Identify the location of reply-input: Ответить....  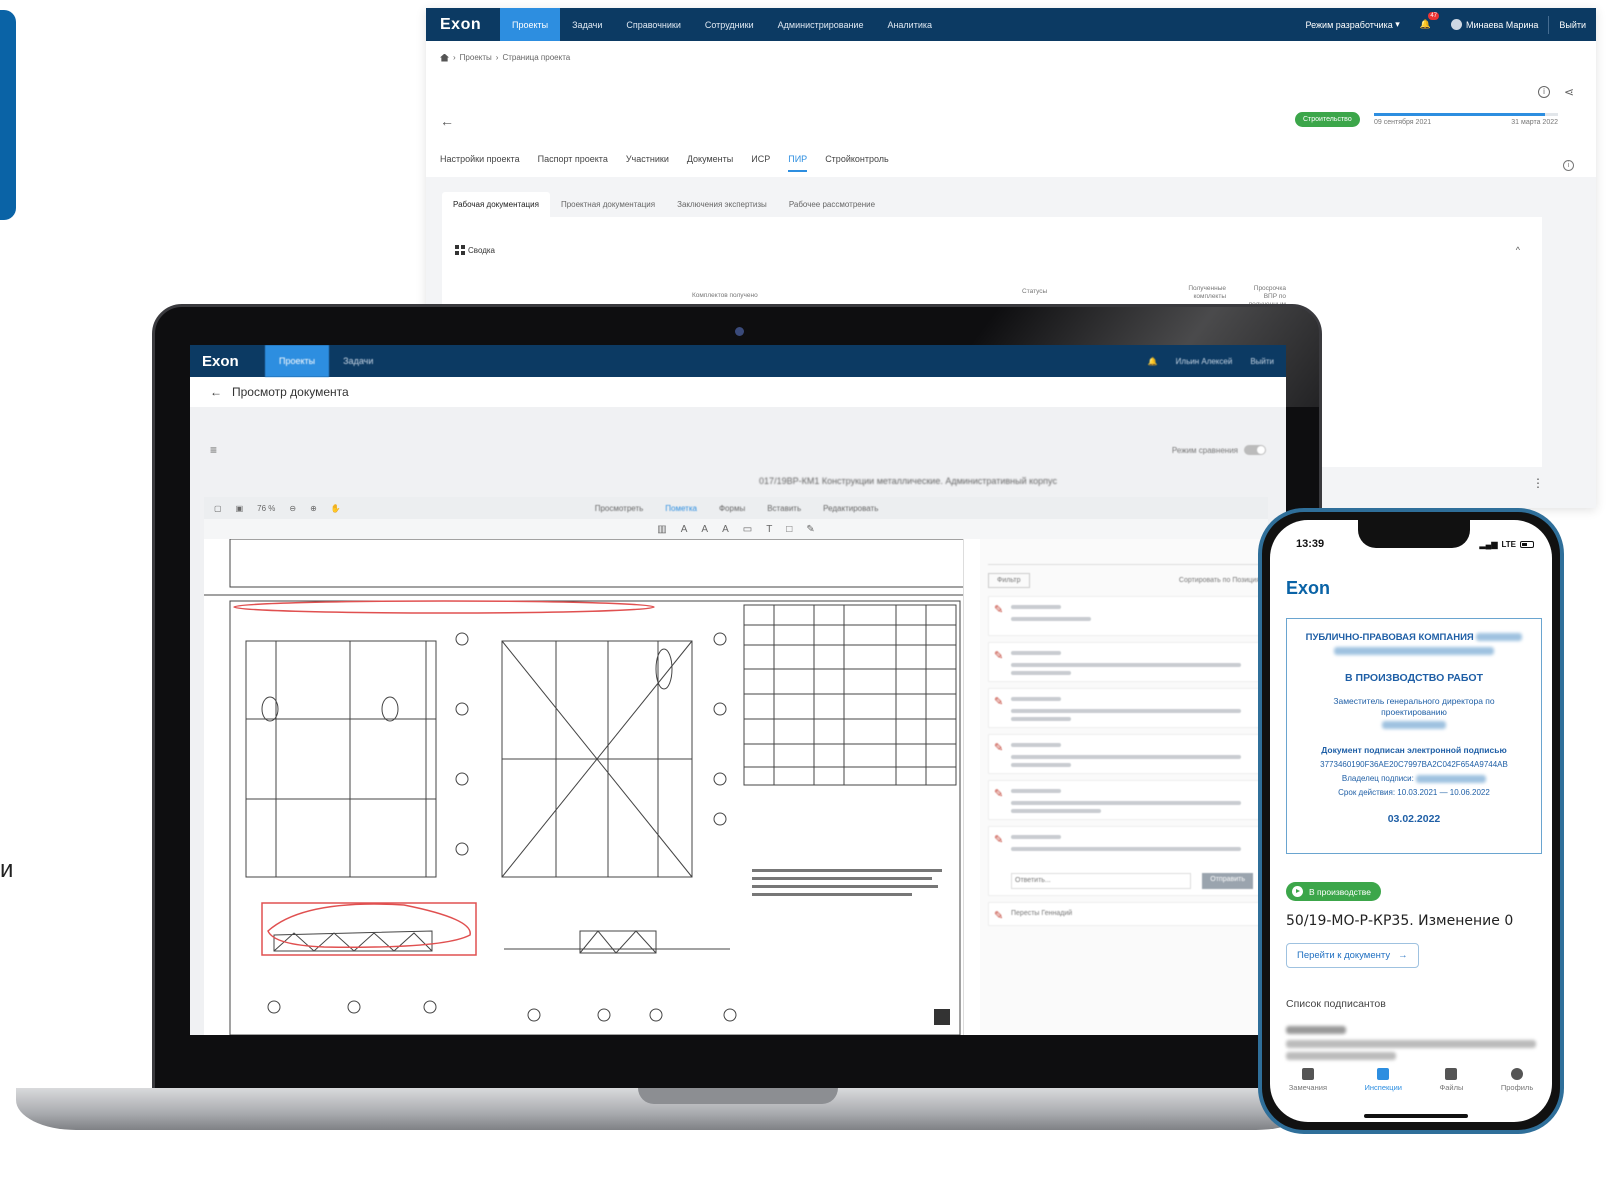
(1101, 881).